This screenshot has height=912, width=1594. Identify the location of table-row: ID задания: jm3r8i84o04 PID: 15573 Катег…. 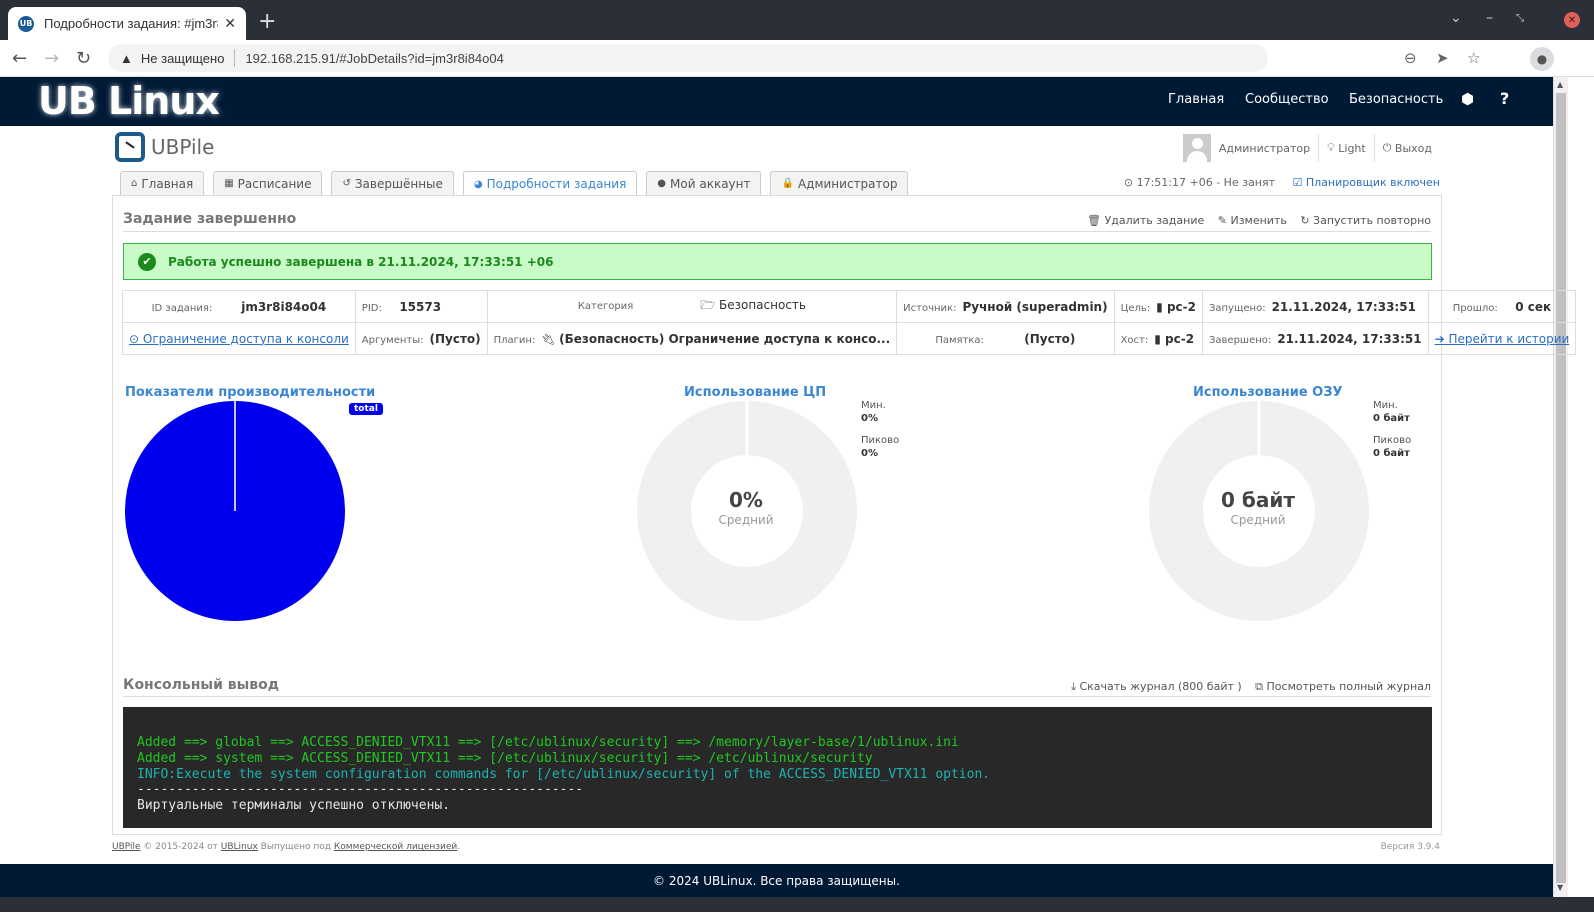
(849, 306).